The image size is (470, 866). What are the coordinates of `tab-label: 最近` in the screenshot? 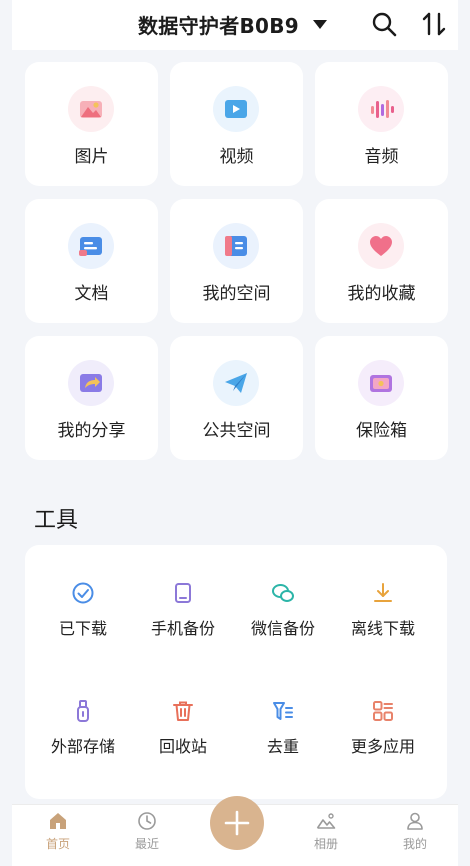 It's located at (146, 844).